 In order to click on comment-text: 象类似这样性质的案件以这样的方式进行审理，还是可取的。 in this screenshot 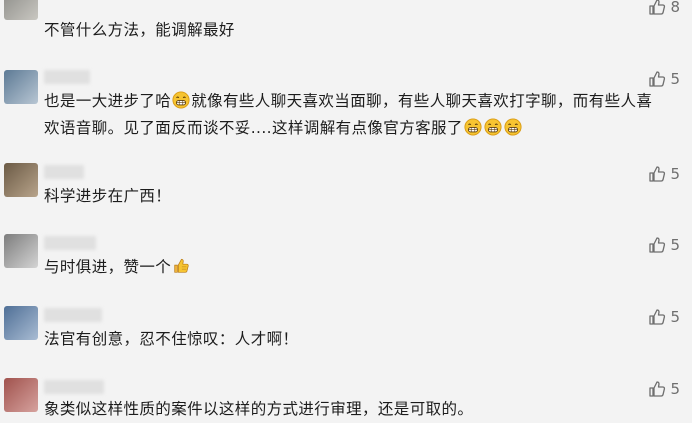, I will do `click(259, 409)`.